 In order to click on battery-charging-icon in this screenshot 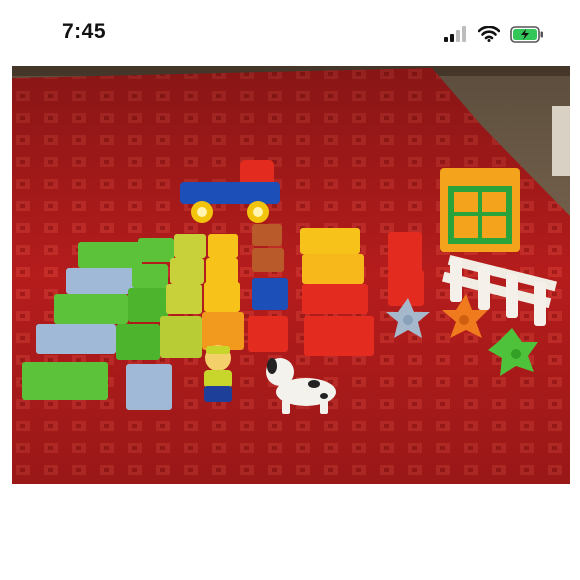, I will do `click(526, 34)`.